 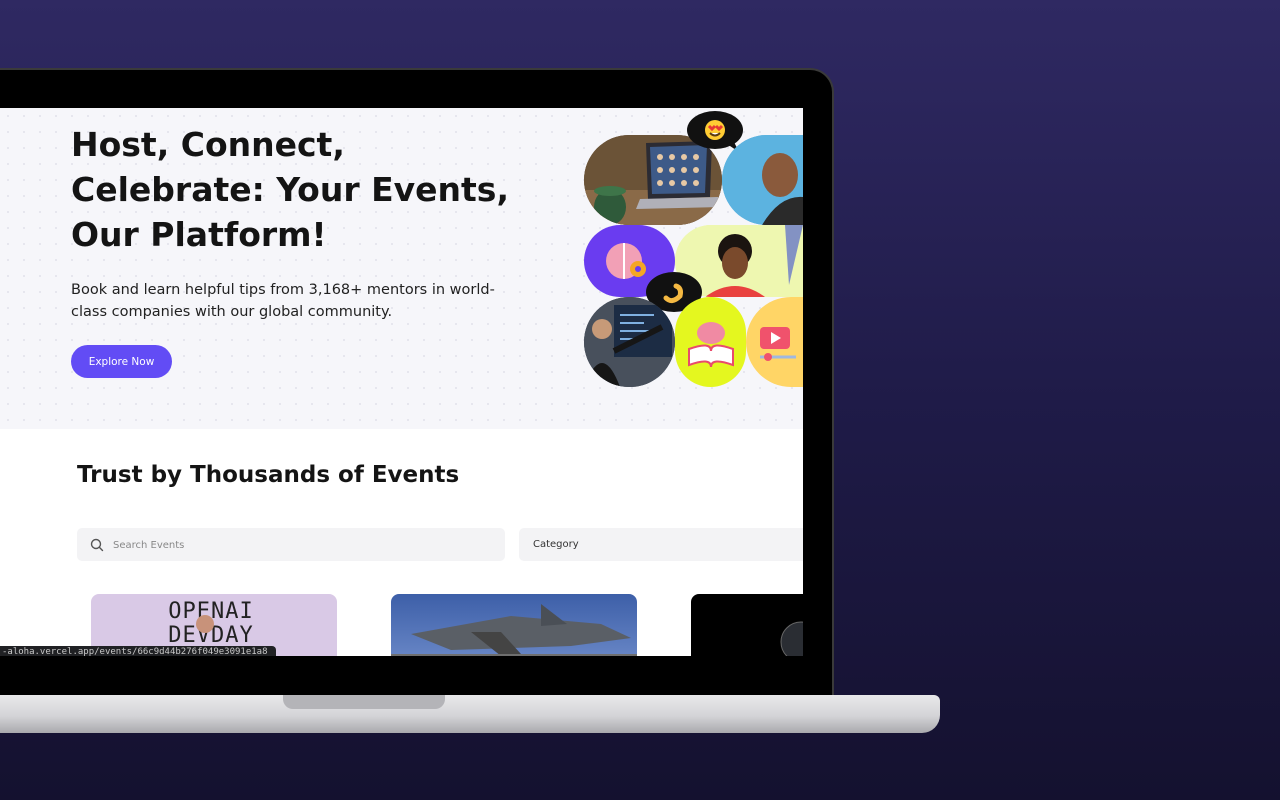 I want to click on search-box, so click(x=291, y=545).